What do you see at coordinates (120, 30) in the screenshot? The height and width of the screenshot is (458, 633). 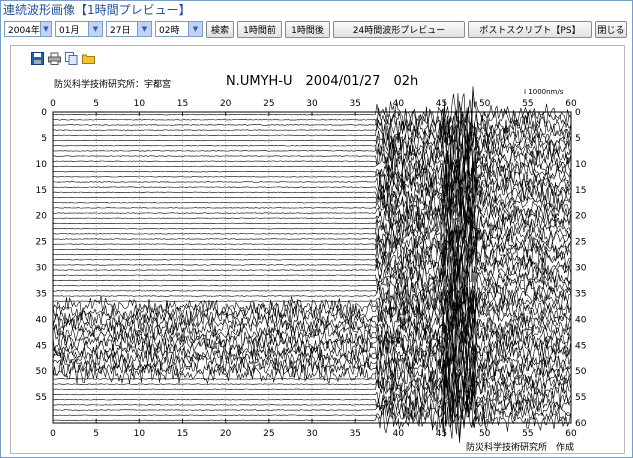 I see `day-value: 27日` at bounding box center [120, 30].